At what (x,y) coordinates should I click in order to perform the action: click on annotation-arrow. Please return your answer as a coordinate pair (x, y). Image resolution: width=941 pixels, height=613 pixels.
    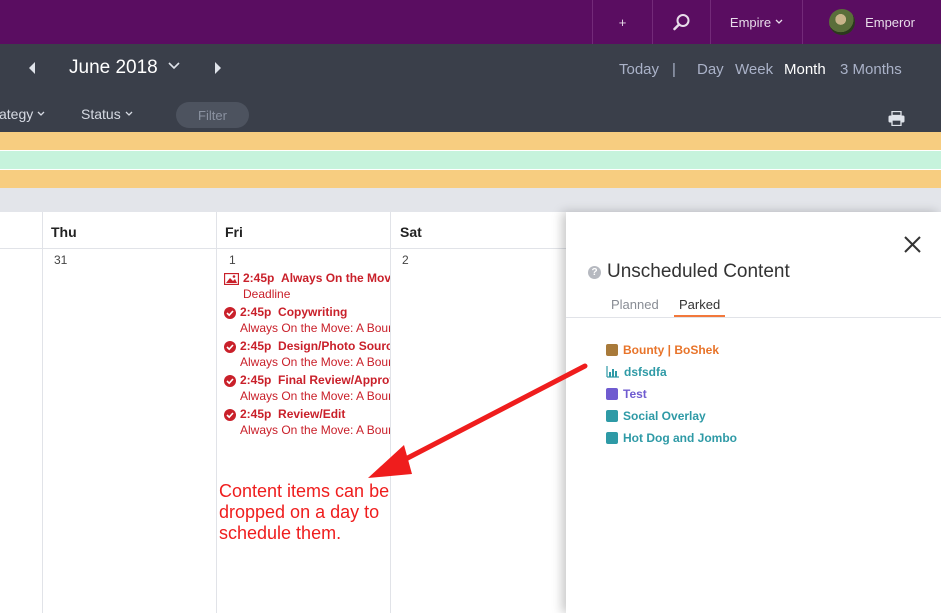
    Looking at the image, I should click on (478, 420).